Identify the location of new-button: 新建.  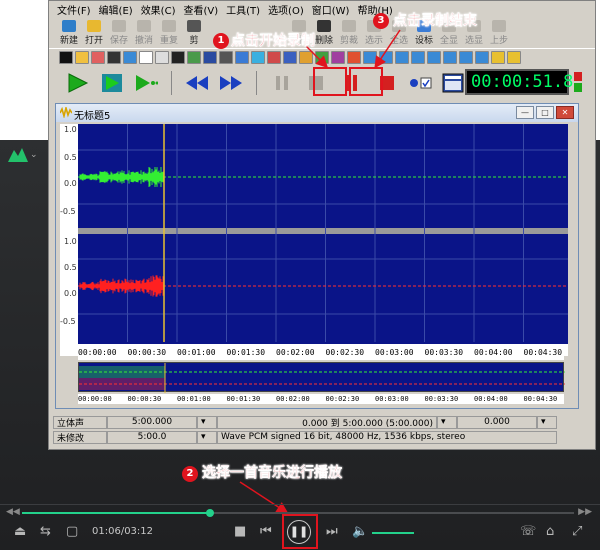
(69, 32).